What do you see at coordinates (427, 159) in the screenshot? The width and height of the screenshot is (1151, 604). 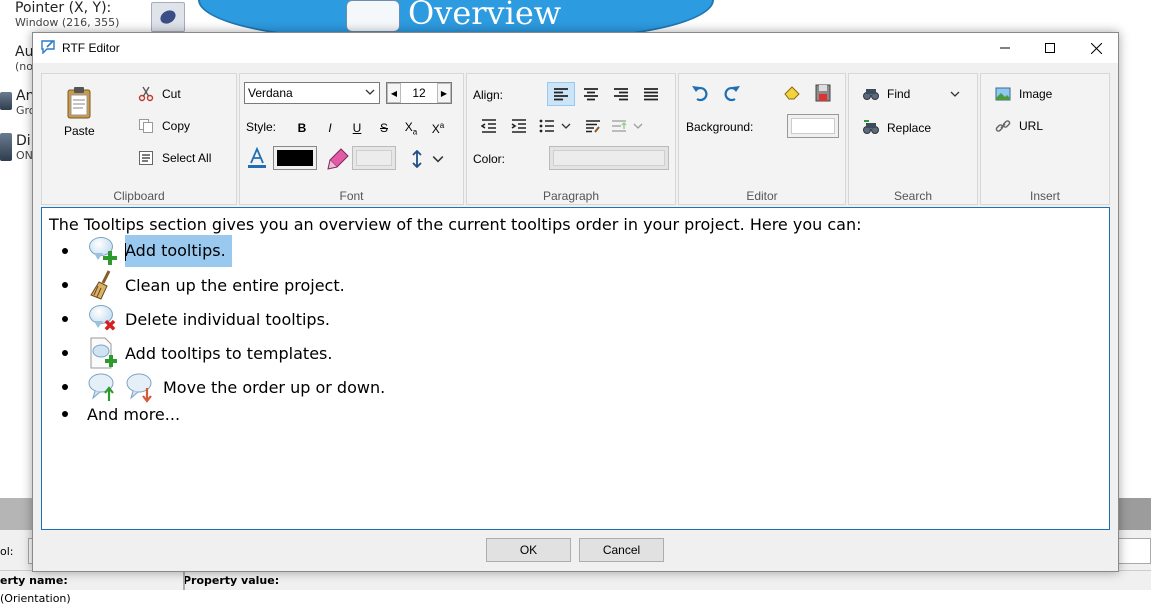 I see `line-spacing-button` at bounding box center [427, 159].